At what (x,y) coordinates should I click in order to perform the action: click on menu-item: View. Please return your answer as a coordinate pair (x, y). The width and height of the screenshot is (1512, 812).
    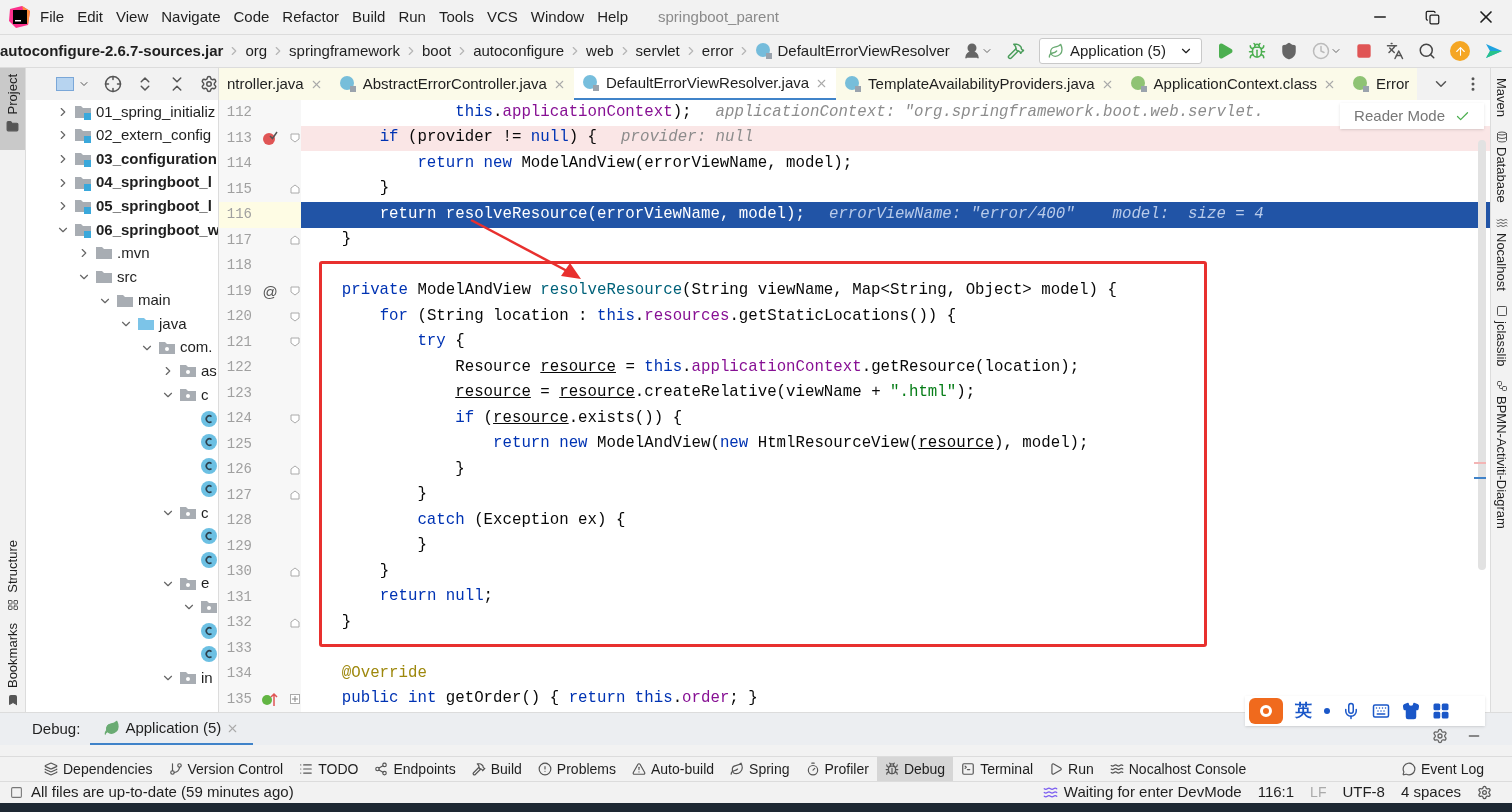
    Looking at the image, I should click on (132, 17).